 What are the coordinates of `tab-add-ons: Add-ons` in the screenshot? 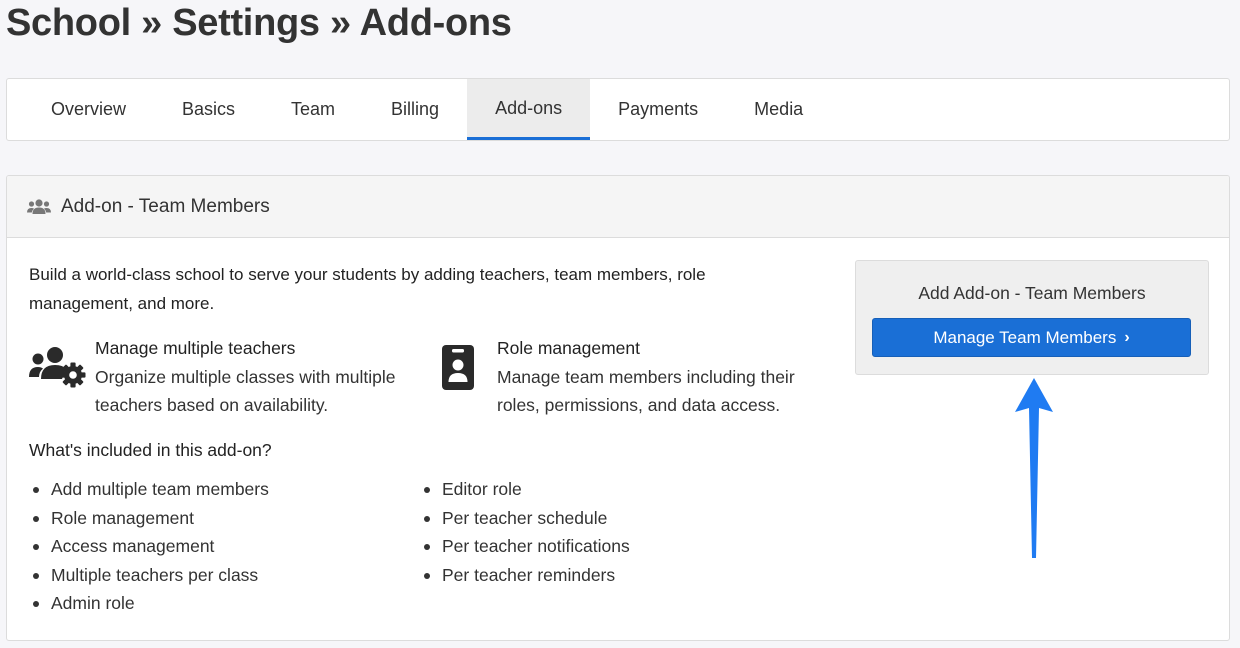 It's located at (529, 109).